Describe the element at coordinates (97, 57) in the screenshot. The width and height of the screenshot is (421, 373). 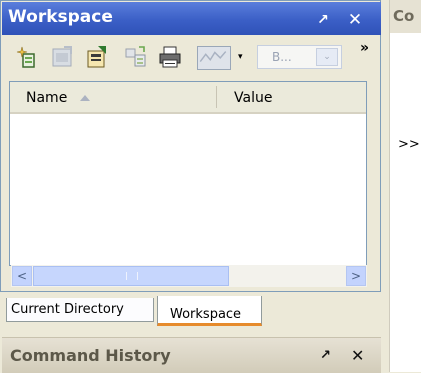
I see `save-icon` at that location.